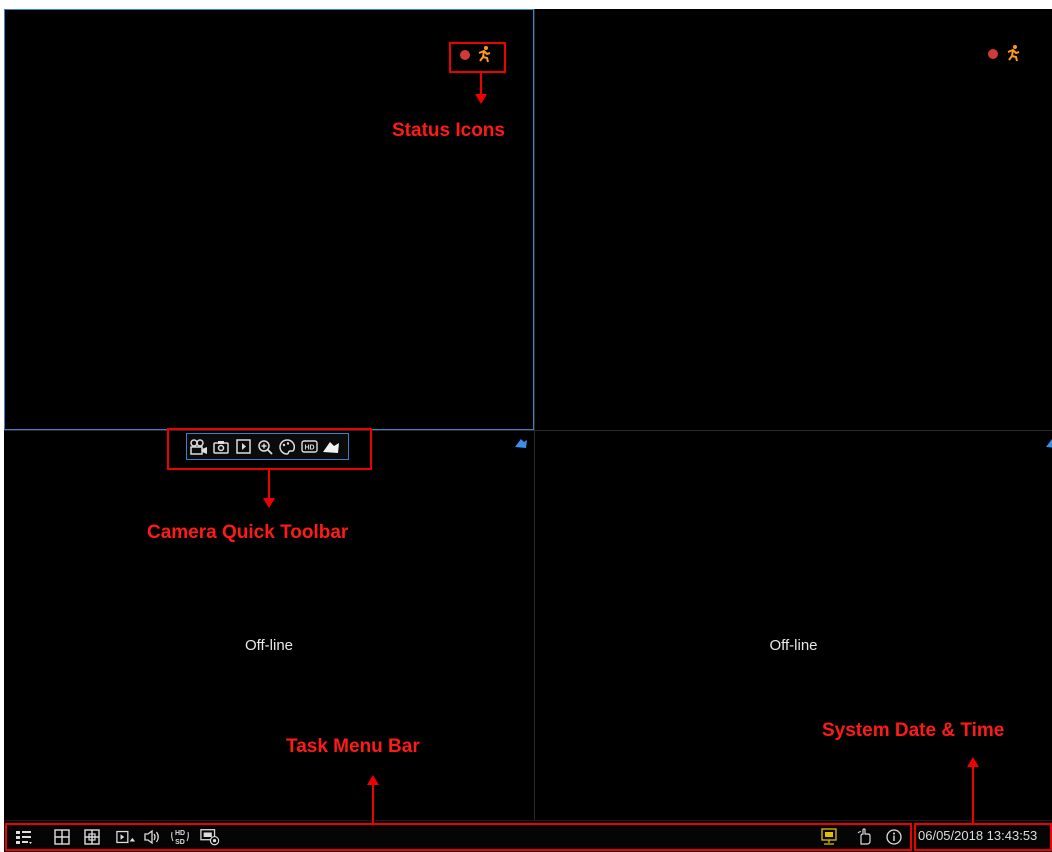 This screenshot has height=852, width=1052. I want to click on task-menu-bar-label: Task Menu Bar, so click(353, 746).